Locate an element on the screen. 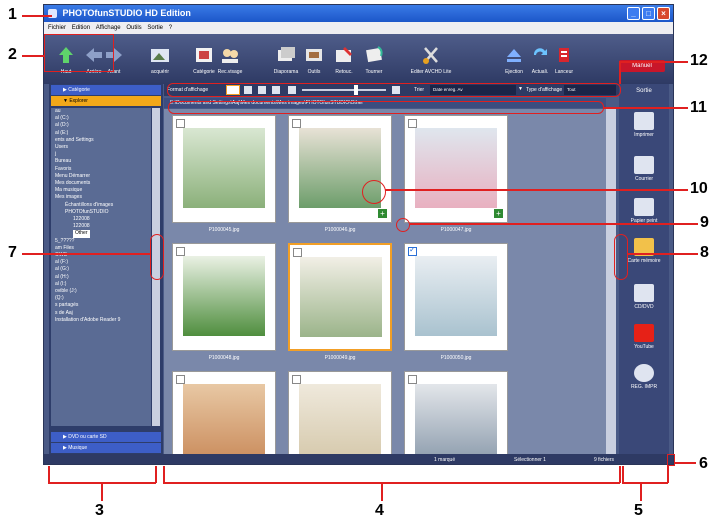 The width and height of the screenshot is (728, 524). mail-button: Courrier is located at coordinates (644, 169).